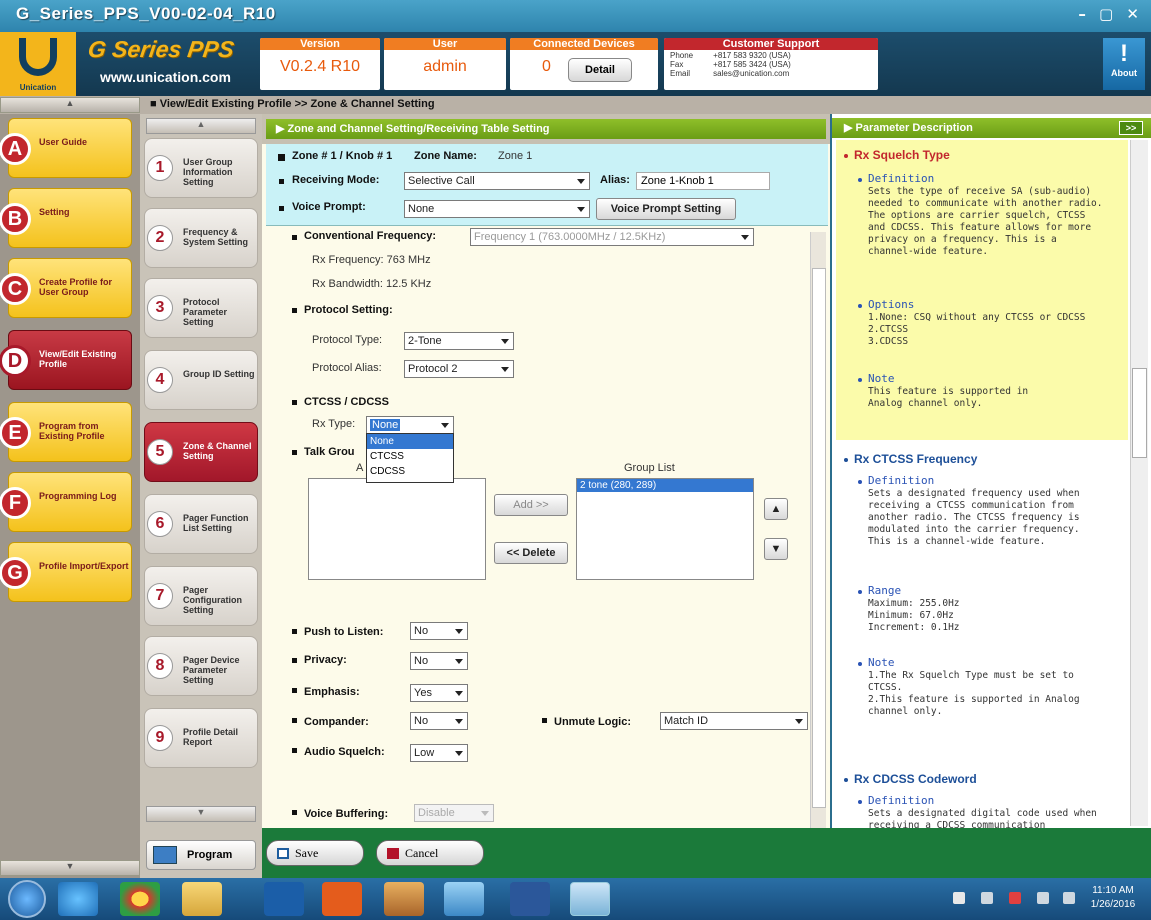 The width and height of the screenshot is (1151, 920). What do you see at coordinates (530, 899) in the screenshot?
I see `word-icon` at bounding box center [530, 899].